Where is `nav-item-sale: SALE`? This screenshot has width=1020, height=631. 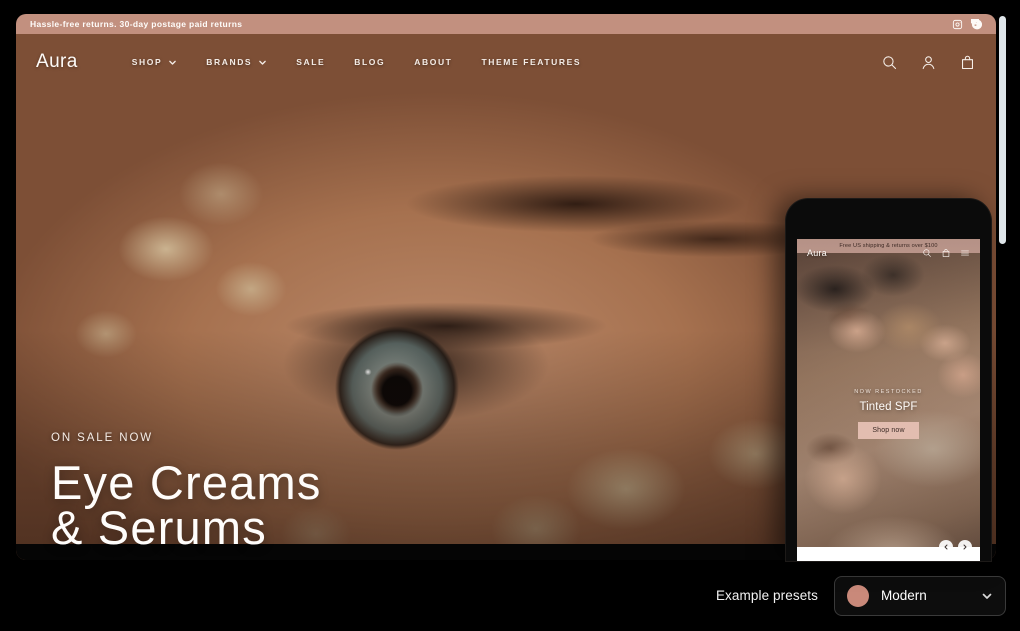
nav-item-sale: SALE is located at coordinates (310, 62).